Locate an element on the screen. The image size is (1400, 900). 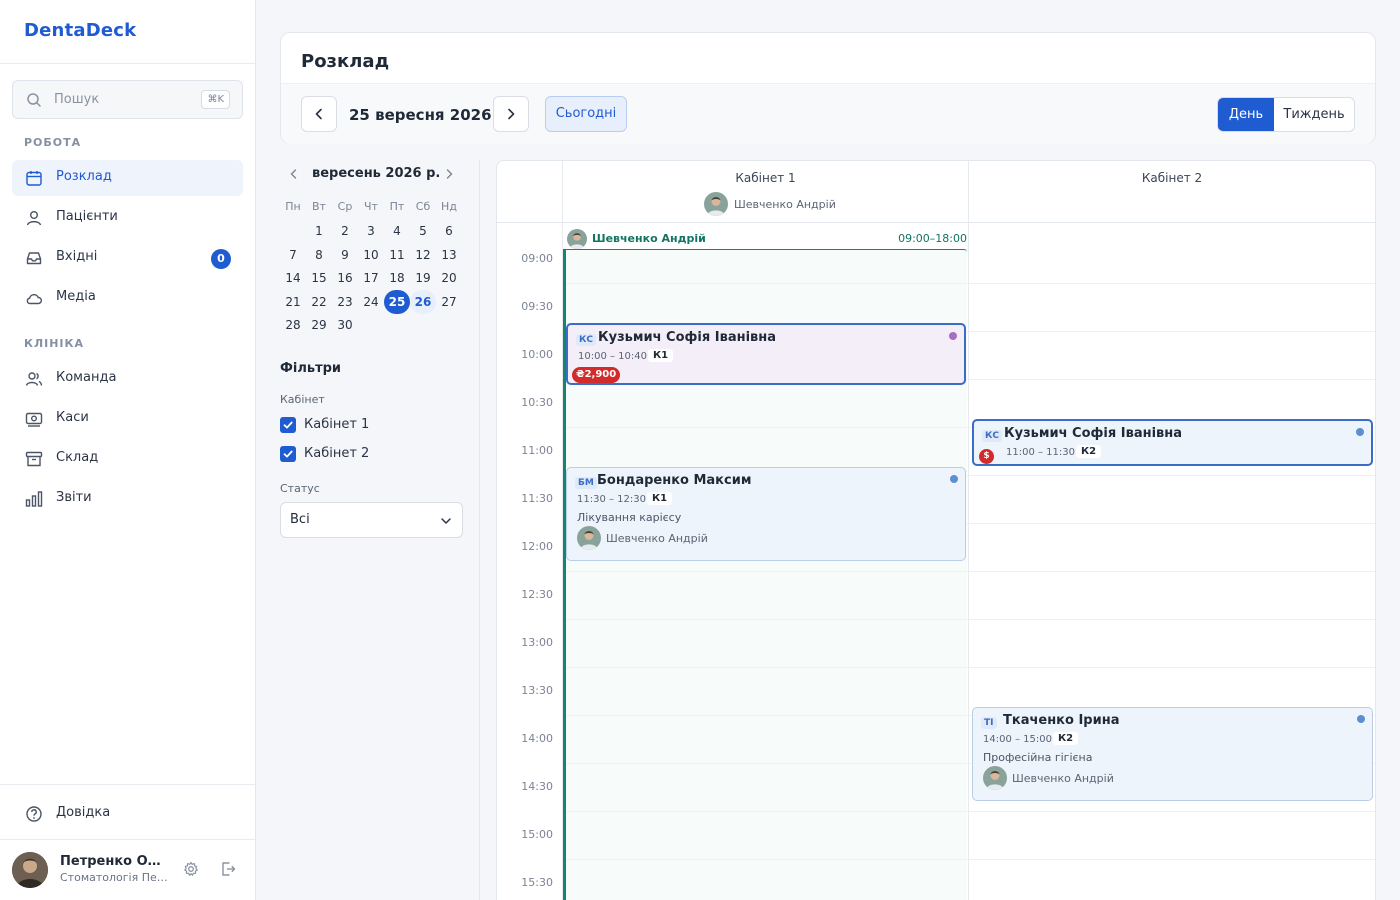
search-shortcut: ⌘K is located at coordinates (215, 99).